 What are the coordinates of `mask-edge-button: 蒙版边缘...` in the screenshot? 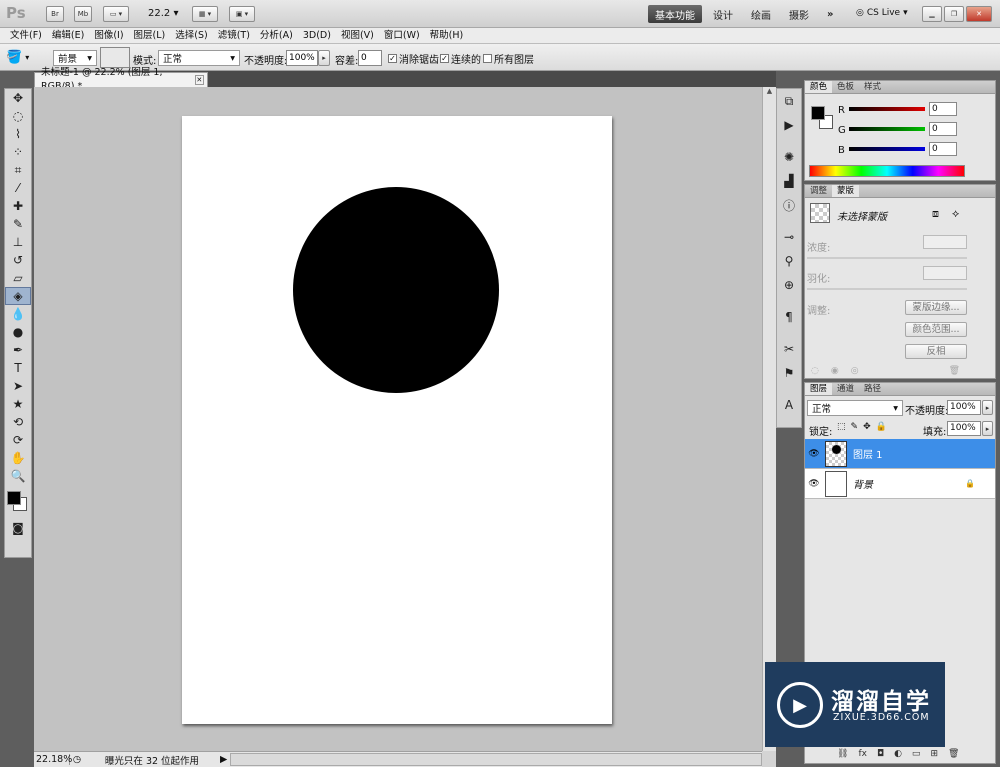 It's located at (936, 307).